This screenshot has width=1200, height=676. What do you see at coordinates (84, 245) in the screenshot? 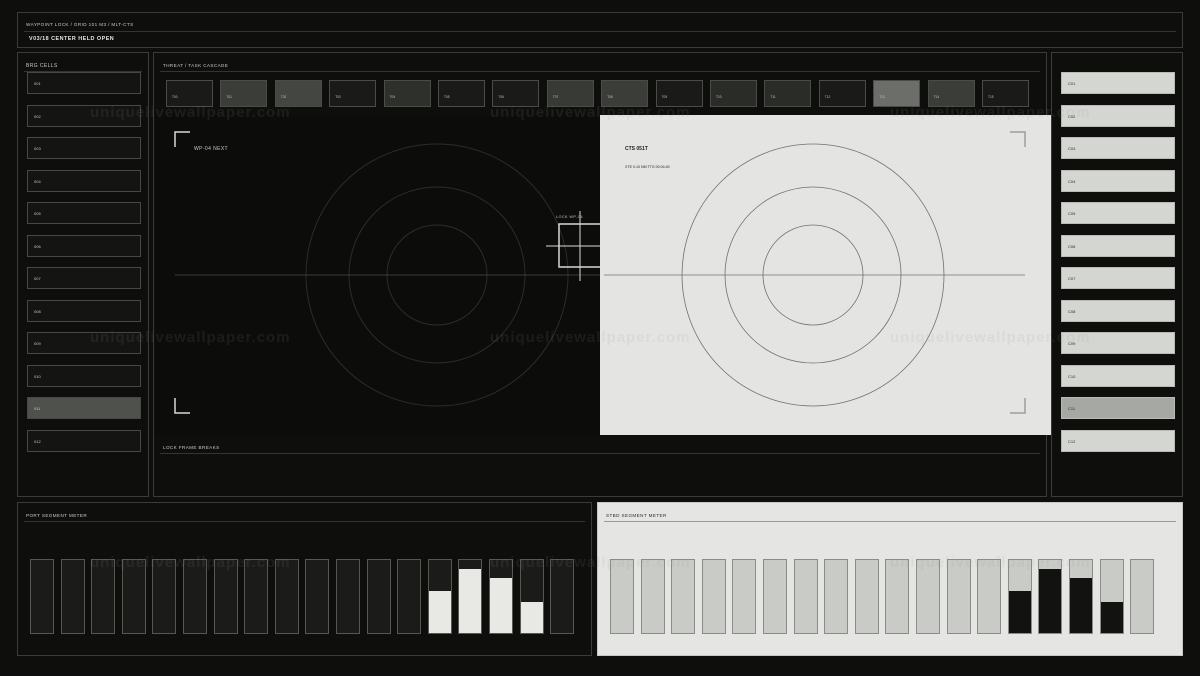
I see `brg-cell-5: 006` at bounding box center [84, 245].